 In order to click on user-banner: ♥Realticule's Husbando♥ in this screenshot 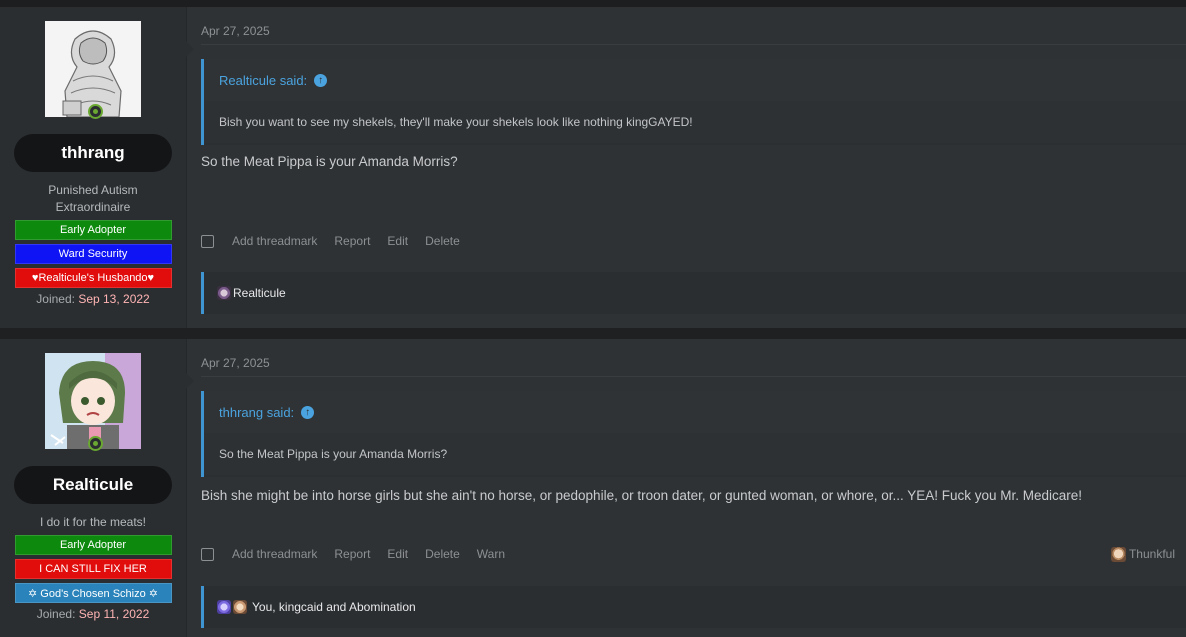, I will do `click(93, 278)`.